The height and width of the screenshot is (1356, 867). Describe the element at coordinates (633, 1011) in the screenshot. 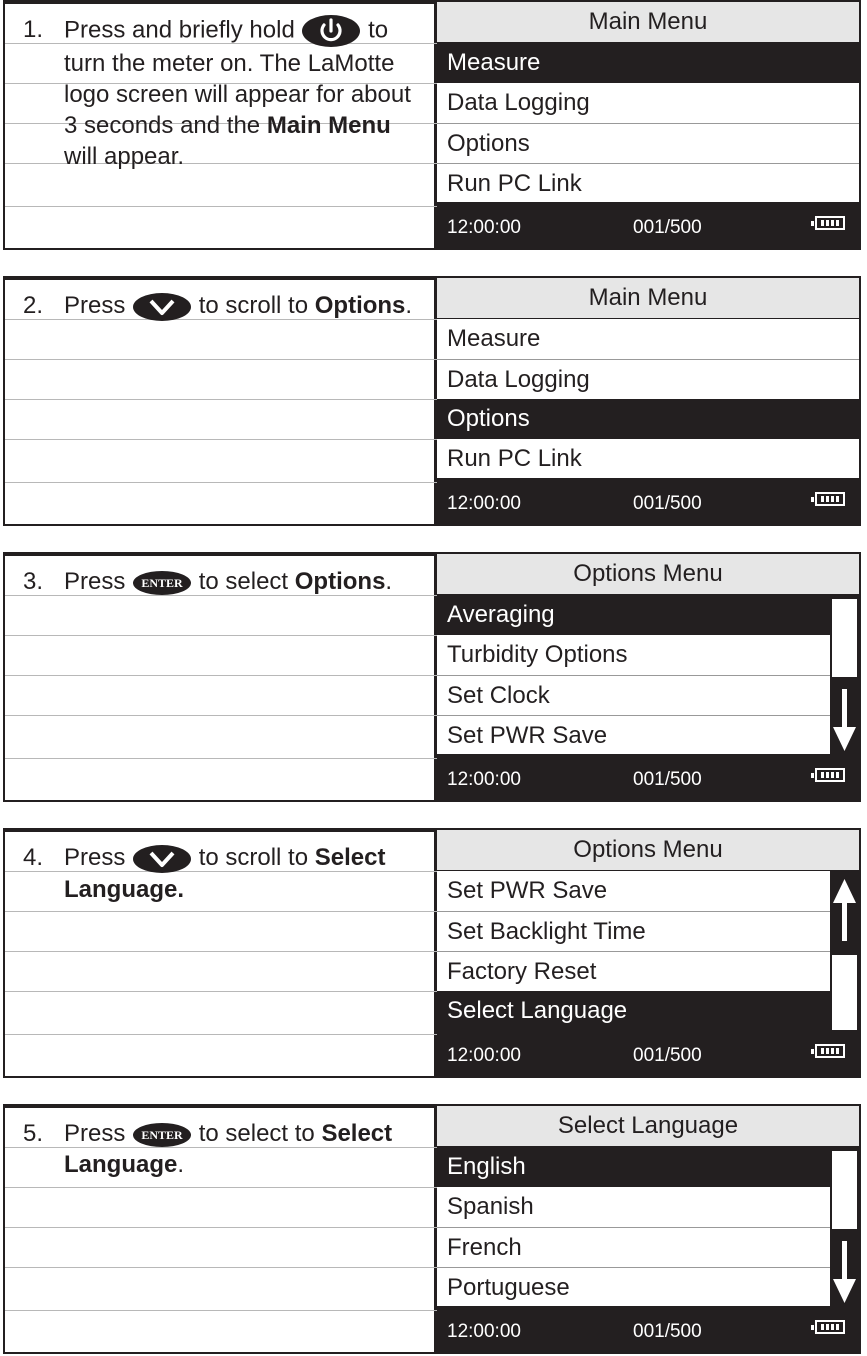

I see `menu-item: Select Language` at that location.